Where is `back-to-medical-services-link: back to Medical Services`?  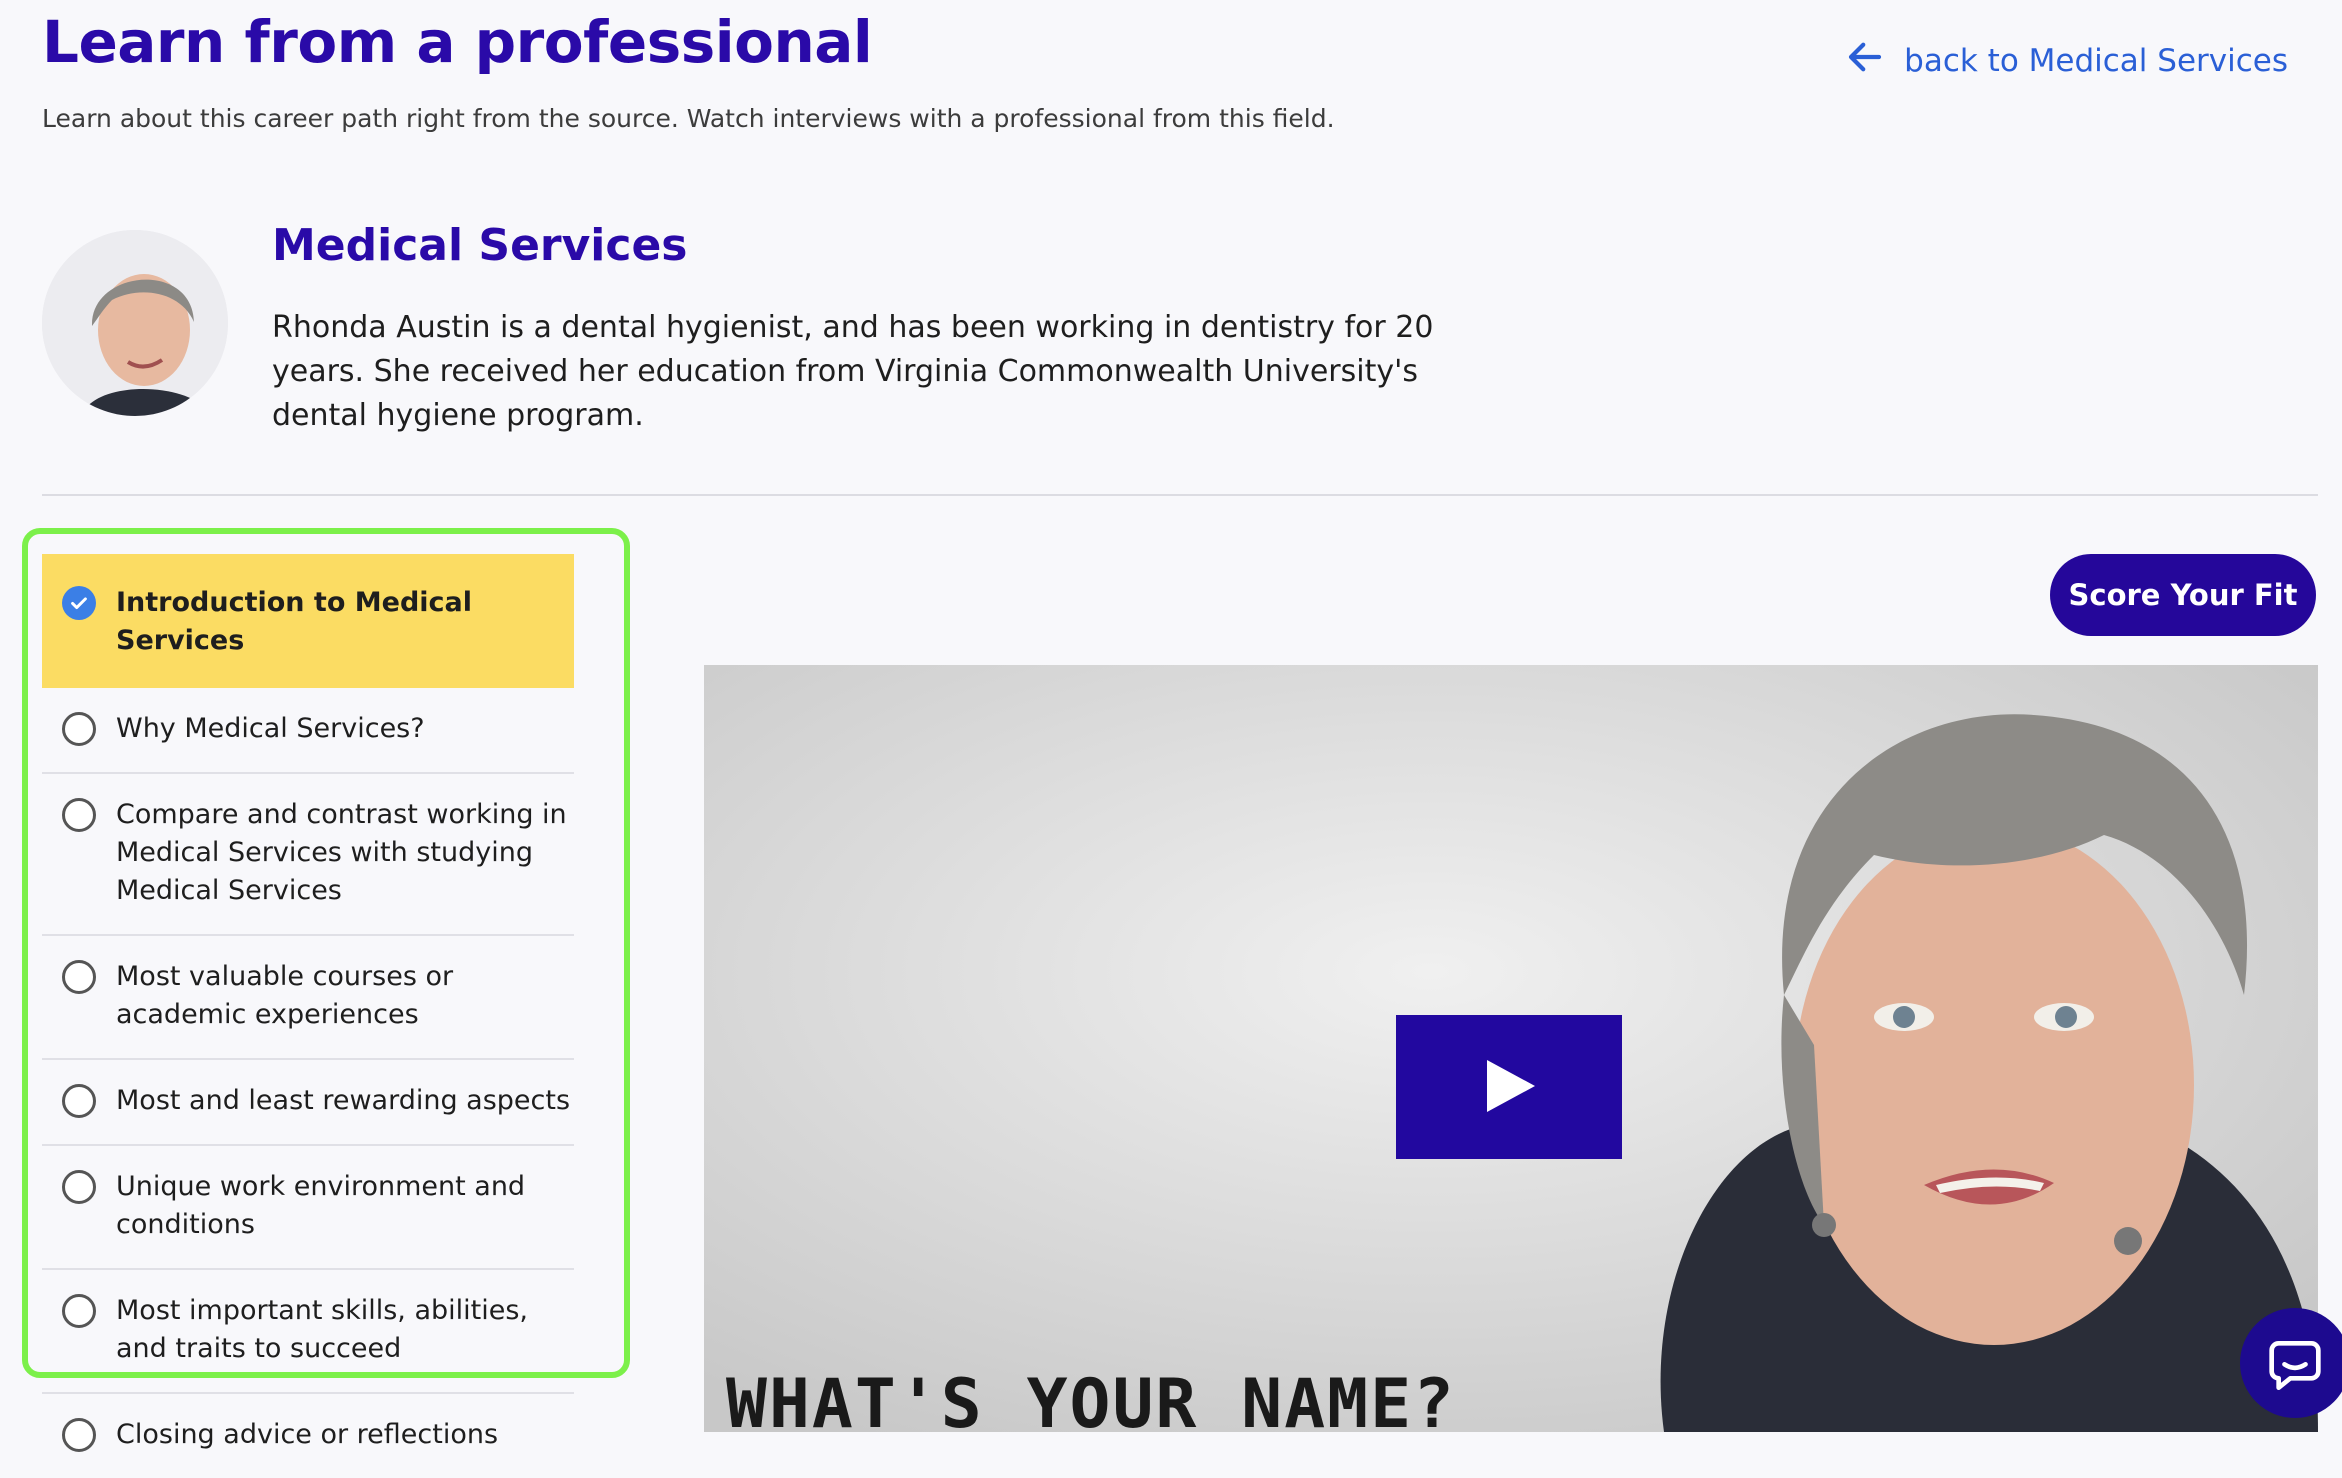
back-to-medical-services-link: back to Medical Services is located at coordinates (2066, 61).